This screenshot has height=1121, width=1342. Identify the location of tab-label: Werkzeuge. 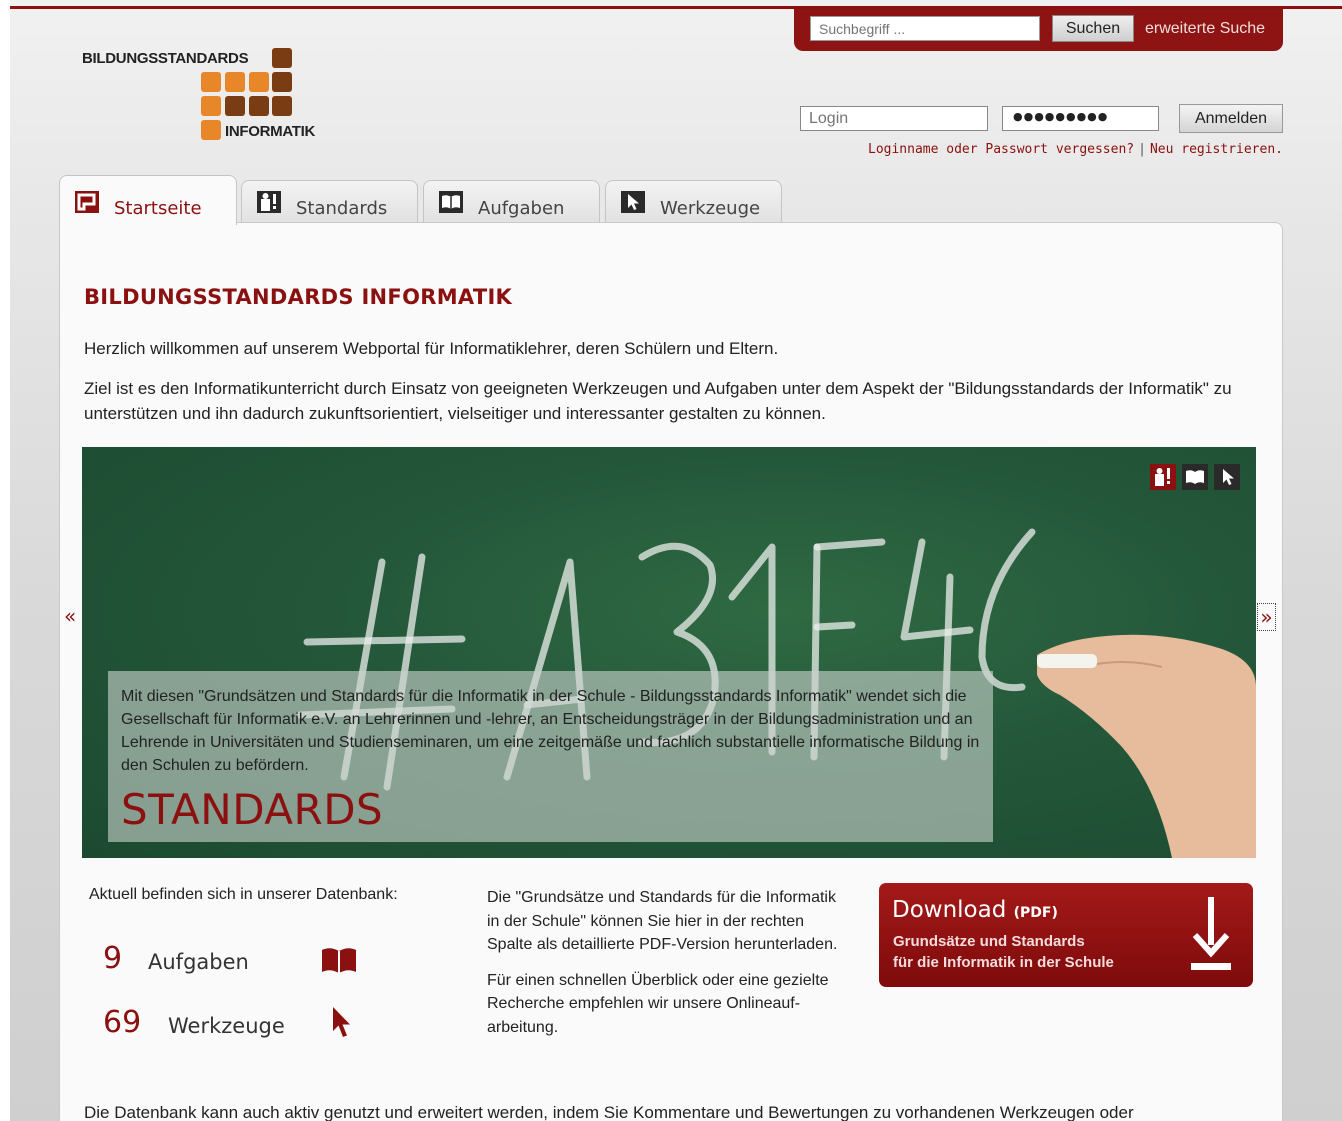
(710, 208).